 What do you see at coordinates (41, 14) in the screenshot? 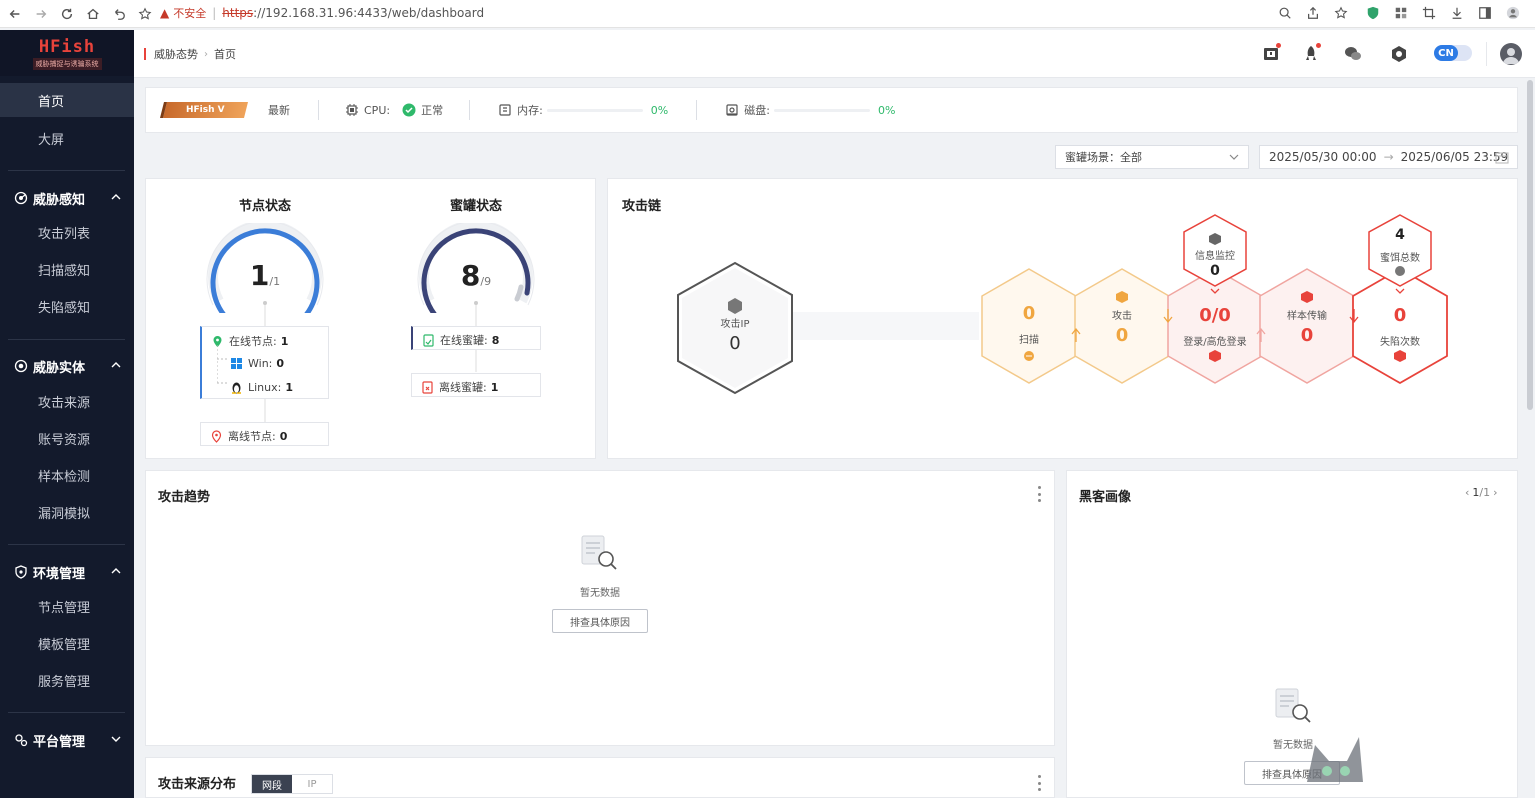
I see `forward-icon` at bounding box center [41, 14].